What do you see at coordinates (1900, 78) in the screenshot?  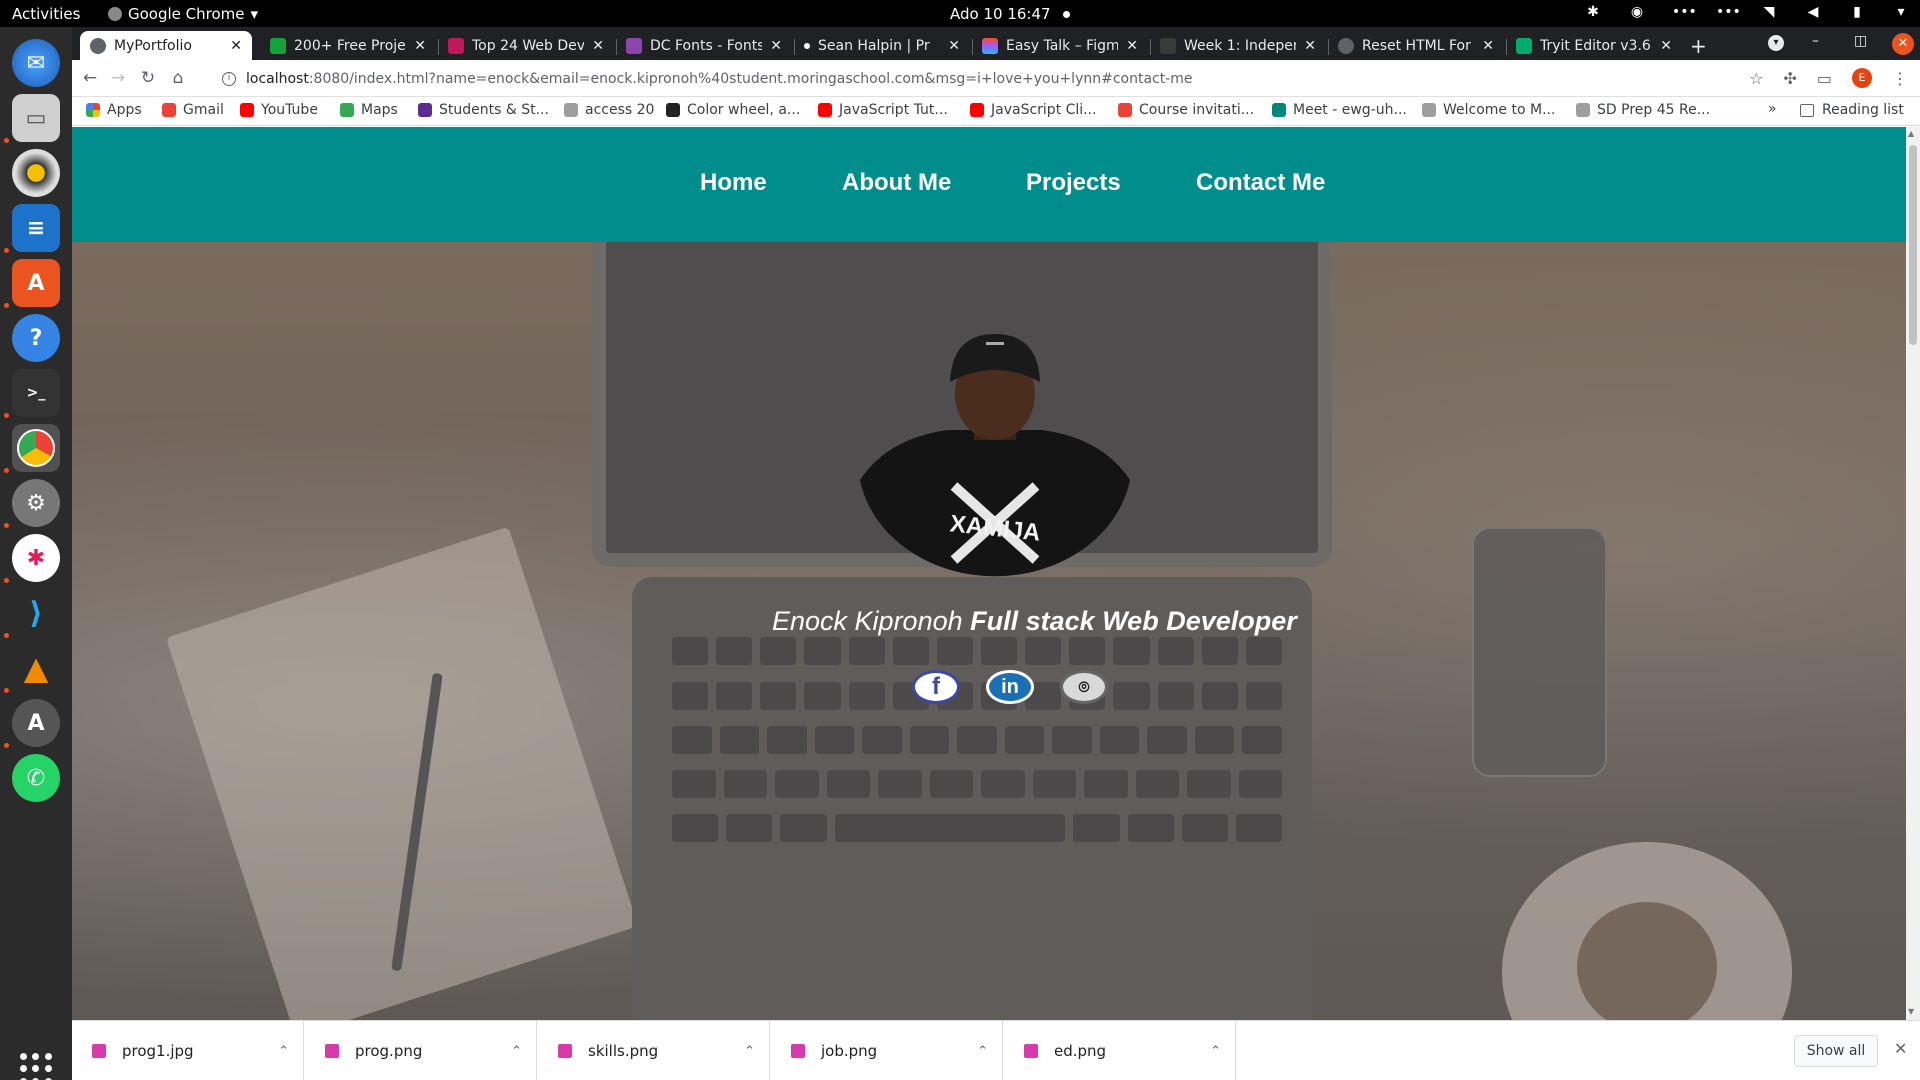 I see `kebab-menu-icon: ⋮` at bounding box center [1900, 78].